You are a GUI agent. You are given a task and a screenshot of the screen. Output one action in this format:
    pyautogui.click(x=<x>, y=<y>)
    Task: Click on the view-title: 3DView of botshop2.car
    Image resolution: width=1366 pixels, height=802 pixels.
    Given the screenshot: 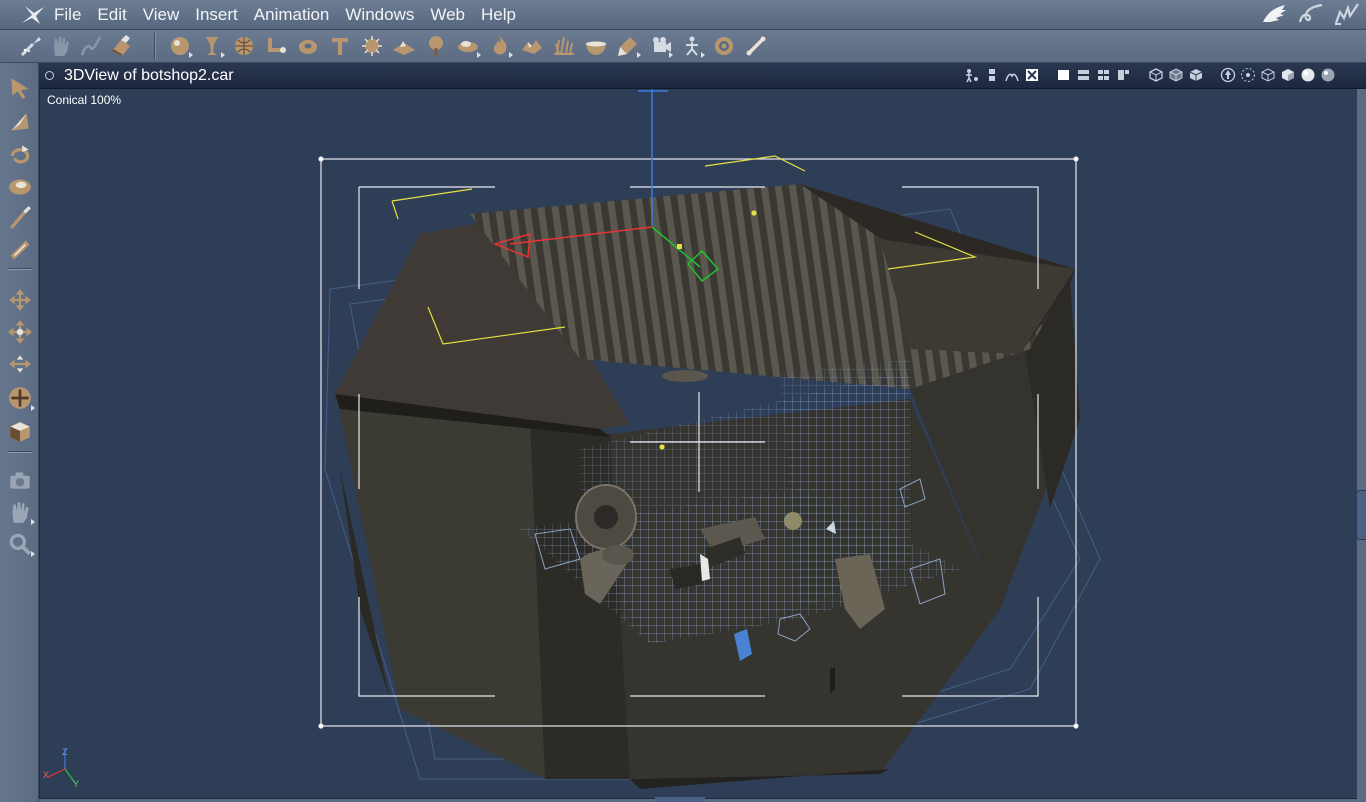 What is the action you would take?
    pyautogui.click(x=149, y=75)
    